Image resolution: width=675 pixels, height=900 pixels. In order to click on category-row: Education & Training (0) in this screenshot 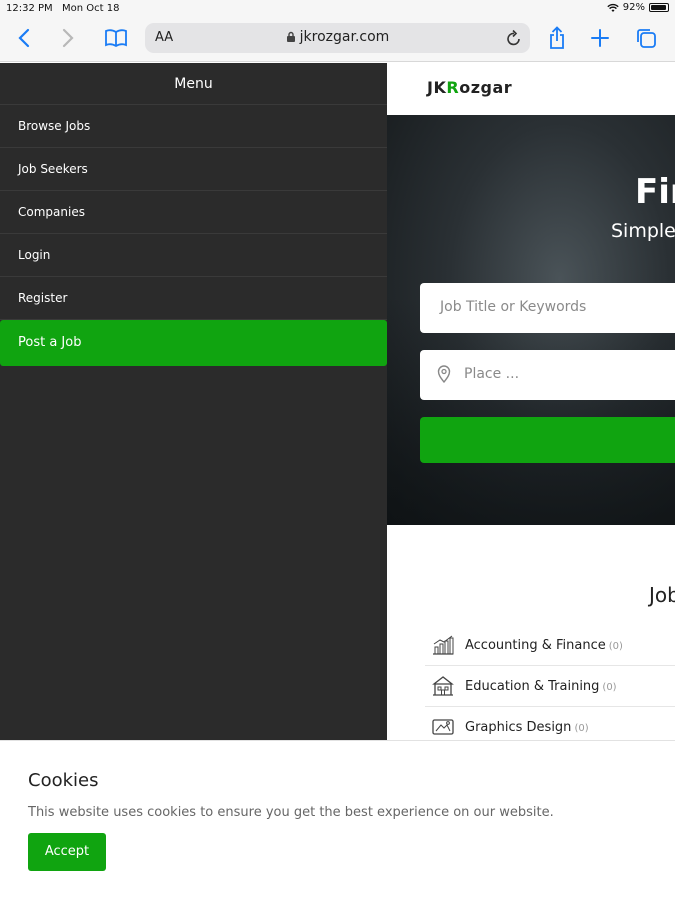, I will do `click(550, 686)`.